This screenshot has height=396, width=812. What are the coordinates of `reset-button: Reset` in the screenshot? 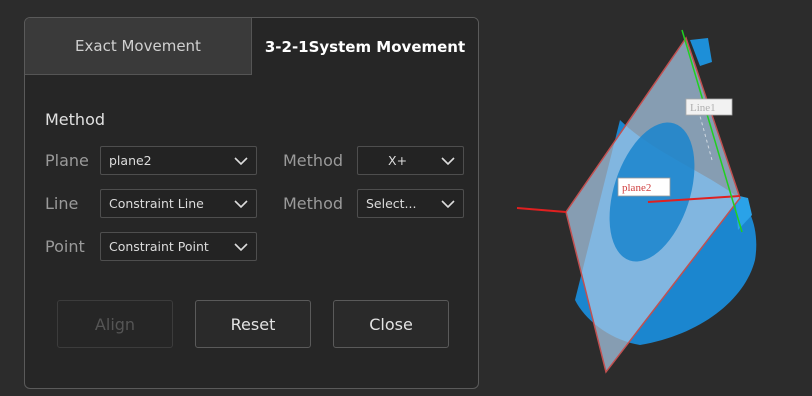 It's located at (253, 324).